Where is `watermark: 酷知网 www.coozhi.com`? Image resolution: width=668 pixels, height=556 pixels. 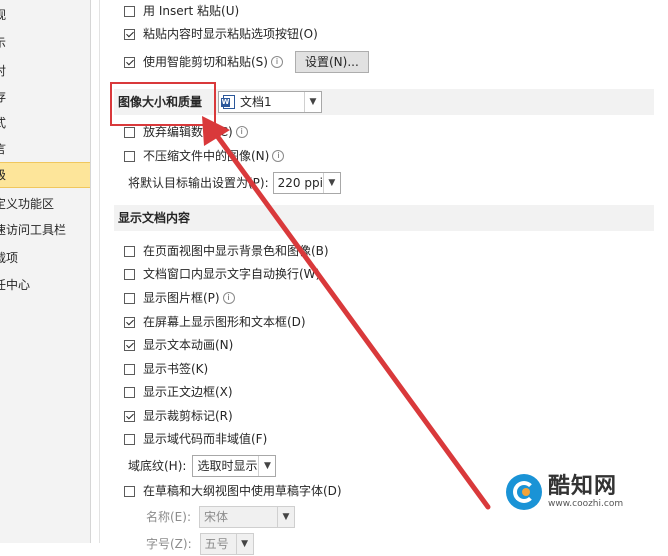
watermark: 酷知网 www.coozhi.com is located at coordinates (581, 492).